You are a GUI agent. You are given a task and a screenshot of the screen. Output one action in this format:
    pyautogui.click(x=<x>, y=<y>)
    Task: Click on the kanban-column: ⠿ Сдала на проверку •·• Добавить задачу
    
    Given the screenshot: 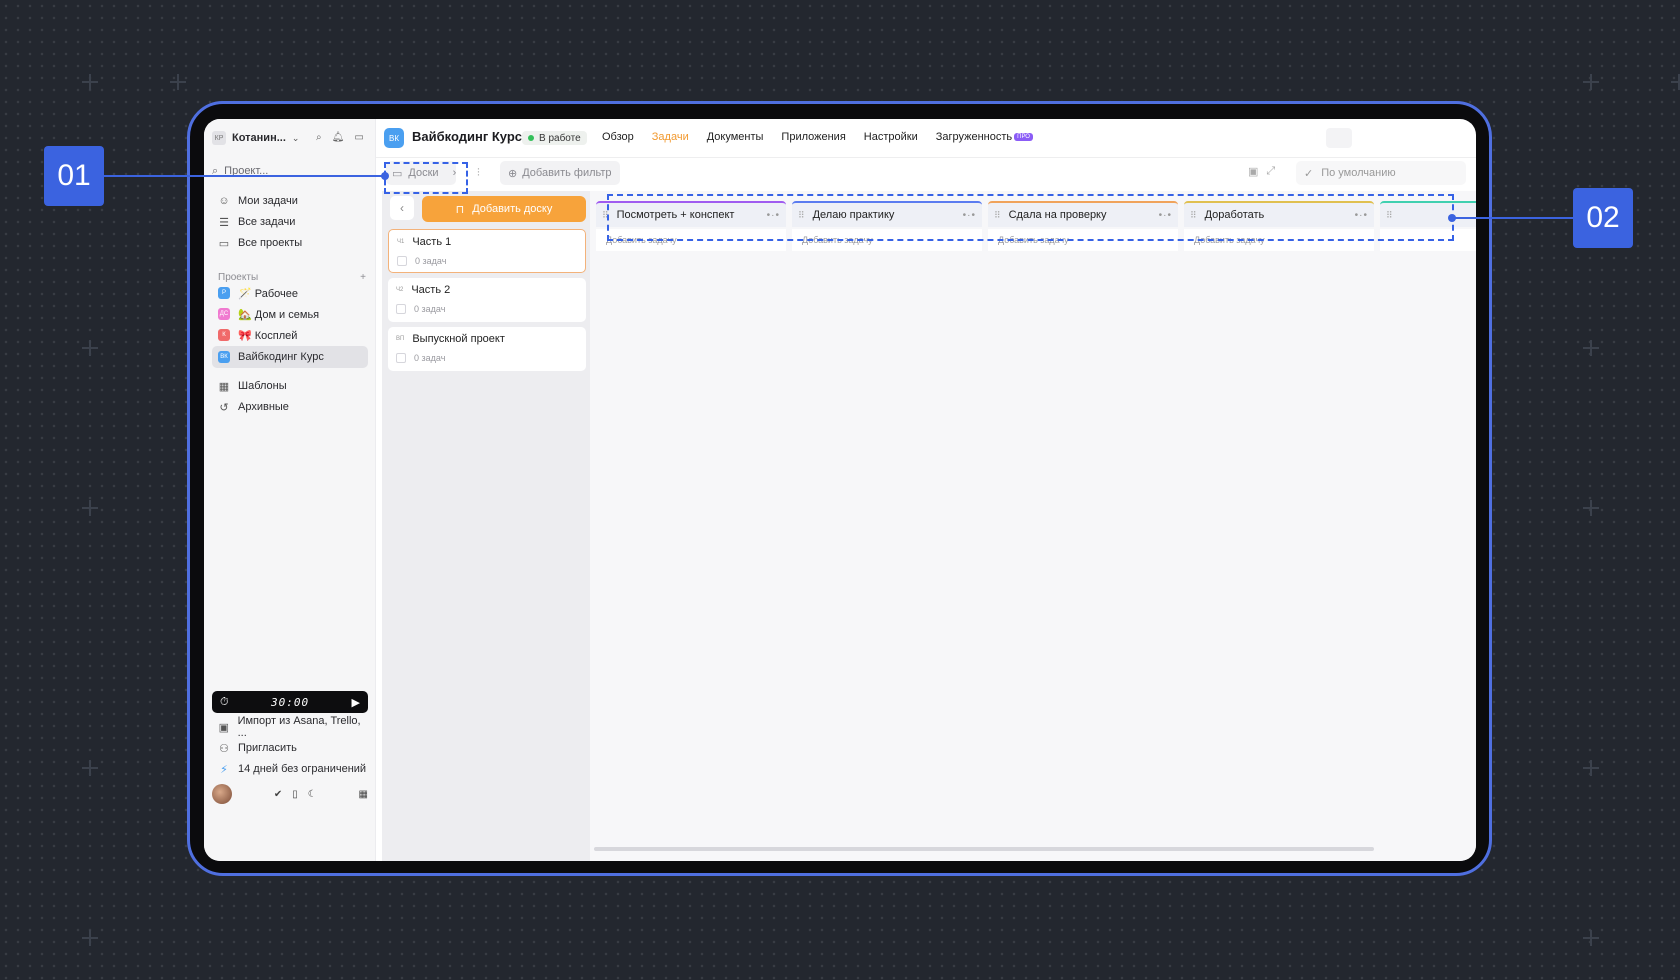 What is the action you would take?
    pyautogui.click(x=1083, y=226)
    